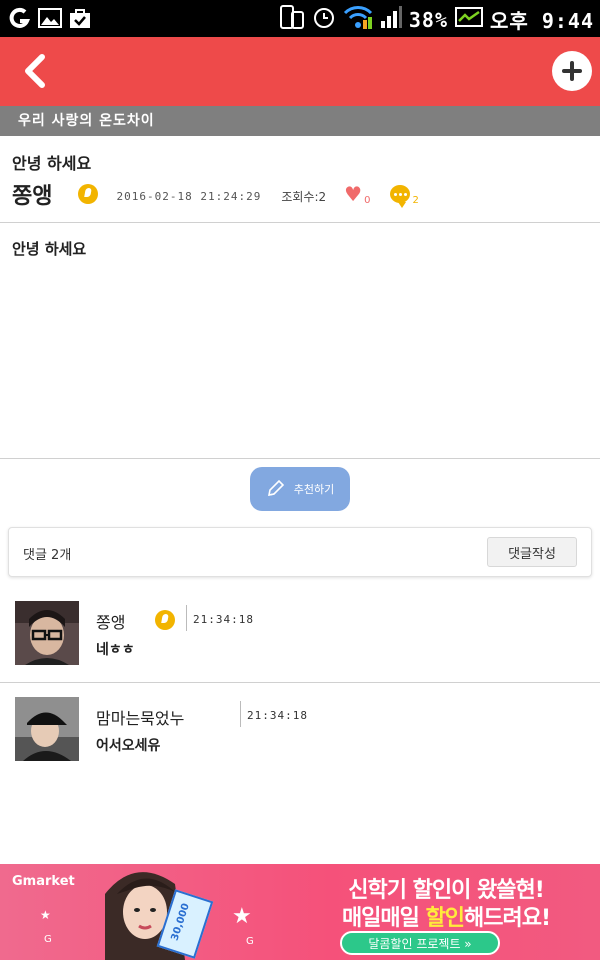 Image resolution: width=600 pixels, height=960 pixels. I want to click on comment-item: 쫑앵 21:34:18 네ㅎㅎ, so click(300, 644).